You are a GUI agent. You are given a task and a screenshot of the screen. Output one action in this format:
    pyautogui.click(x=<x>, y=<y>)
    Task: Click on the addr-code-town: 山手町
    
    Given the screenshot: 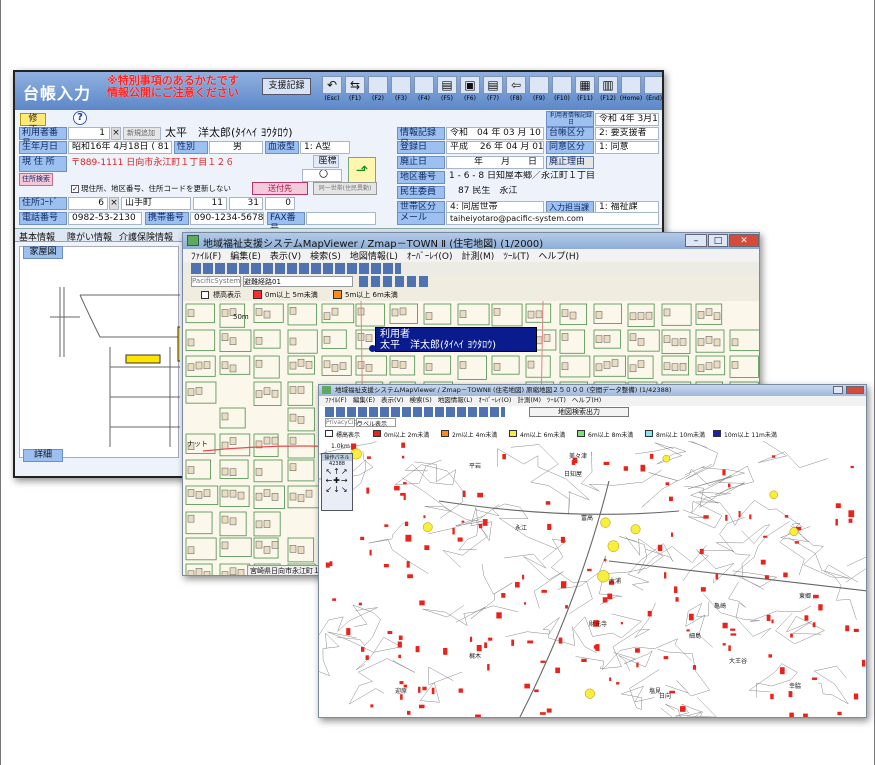 What is the action you would take?
    pyautogui.click(x=156, y=203)
    